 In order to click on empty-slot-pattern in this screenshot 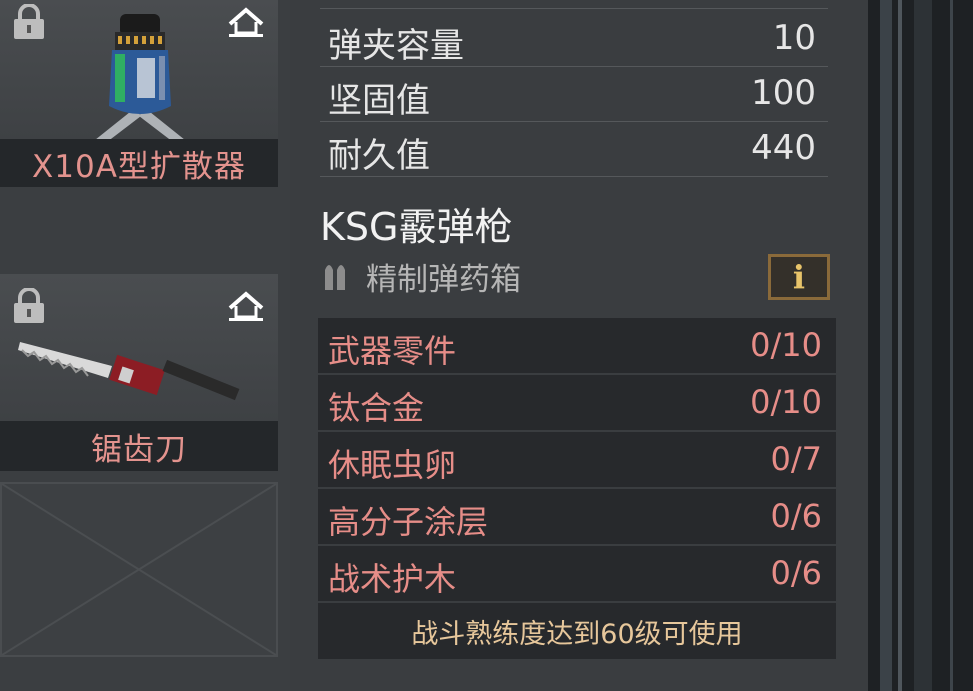, I will do `click(139, 569)`.